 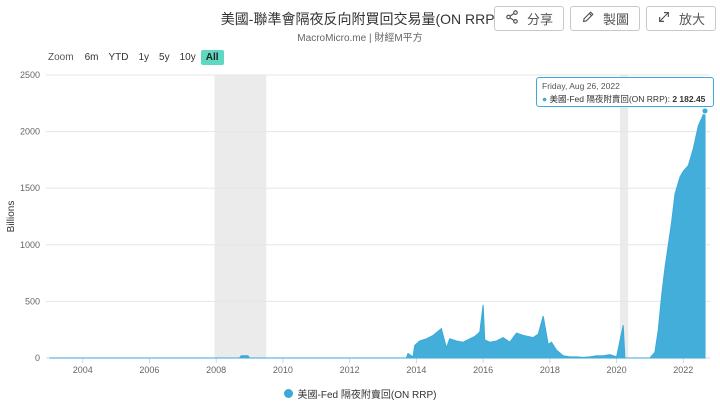 What do you see at coordinates (149, 370) in the screenshot?
I see `x-tick-label-1: 2006` at bounding box center [149, 370].